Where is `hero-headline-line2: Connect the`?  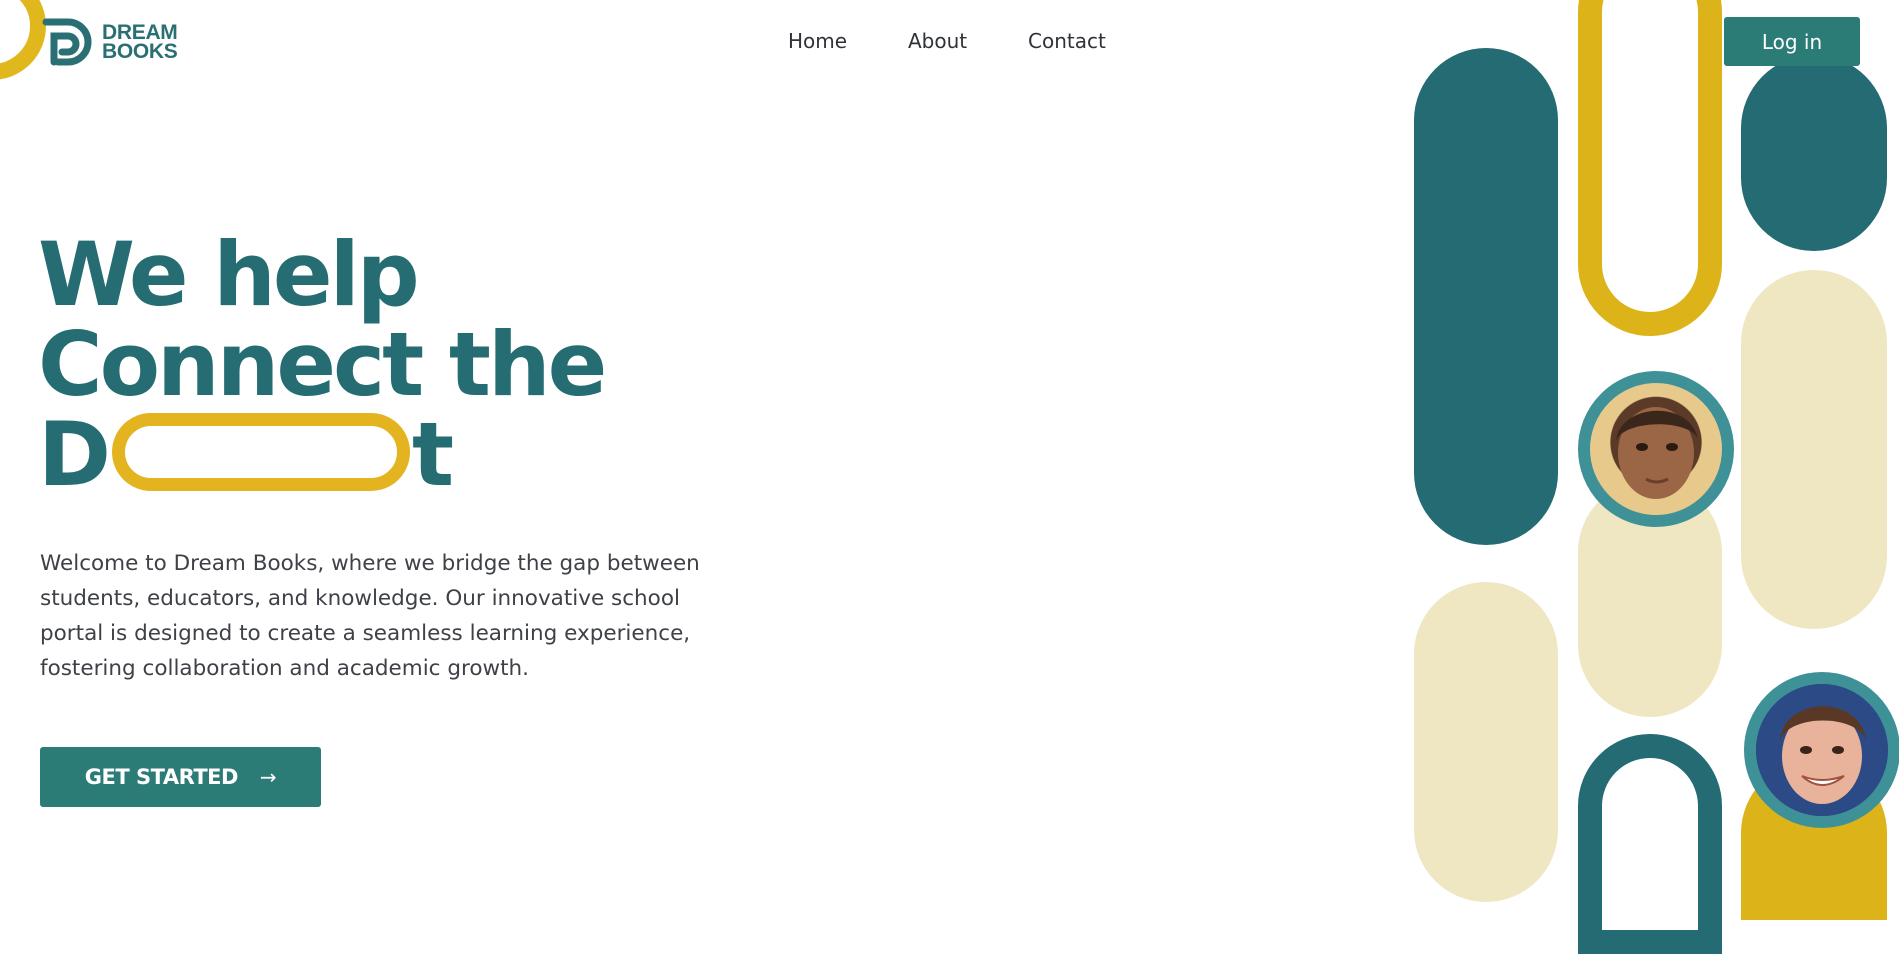
hero-headline-line2: Connect the is located at coordinates (322, 364).